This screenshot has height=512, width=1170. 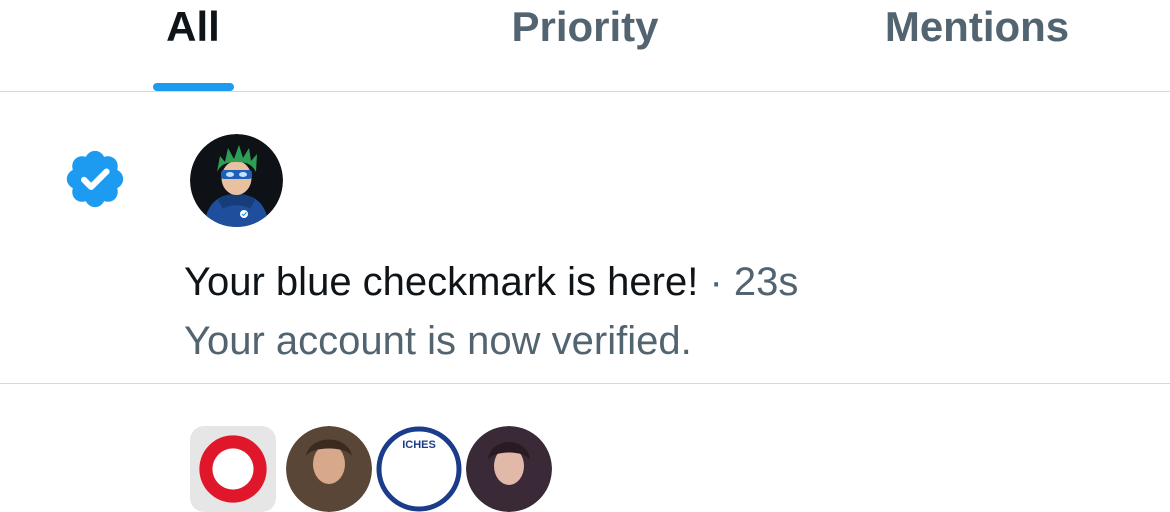 What do you see at coordinates (193, 26) in the screenshot?
I see `tab-all-label: All` at bounding box center [193, 26].